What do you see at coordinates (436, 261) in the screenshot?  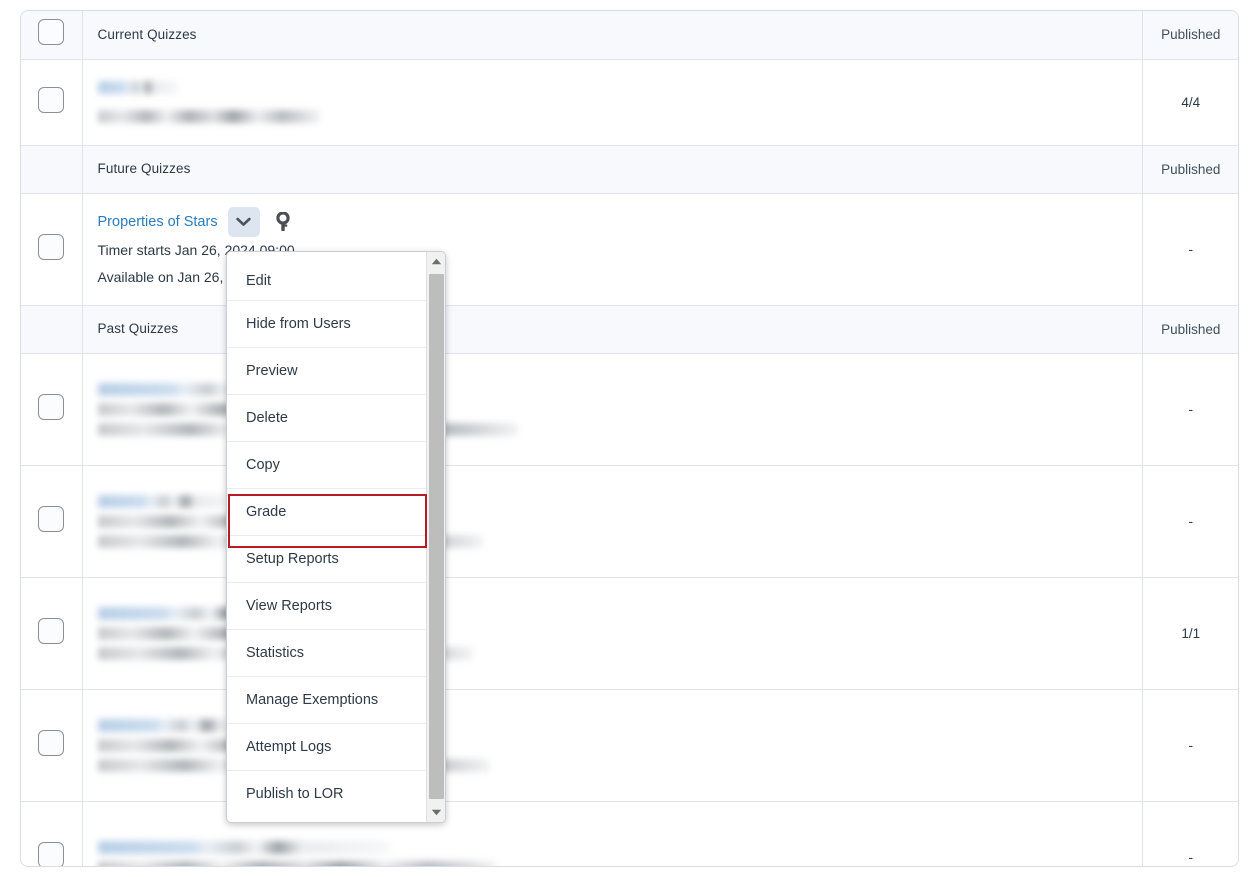 I see `scroll-up-arrow` at bounding box center [436, 261].